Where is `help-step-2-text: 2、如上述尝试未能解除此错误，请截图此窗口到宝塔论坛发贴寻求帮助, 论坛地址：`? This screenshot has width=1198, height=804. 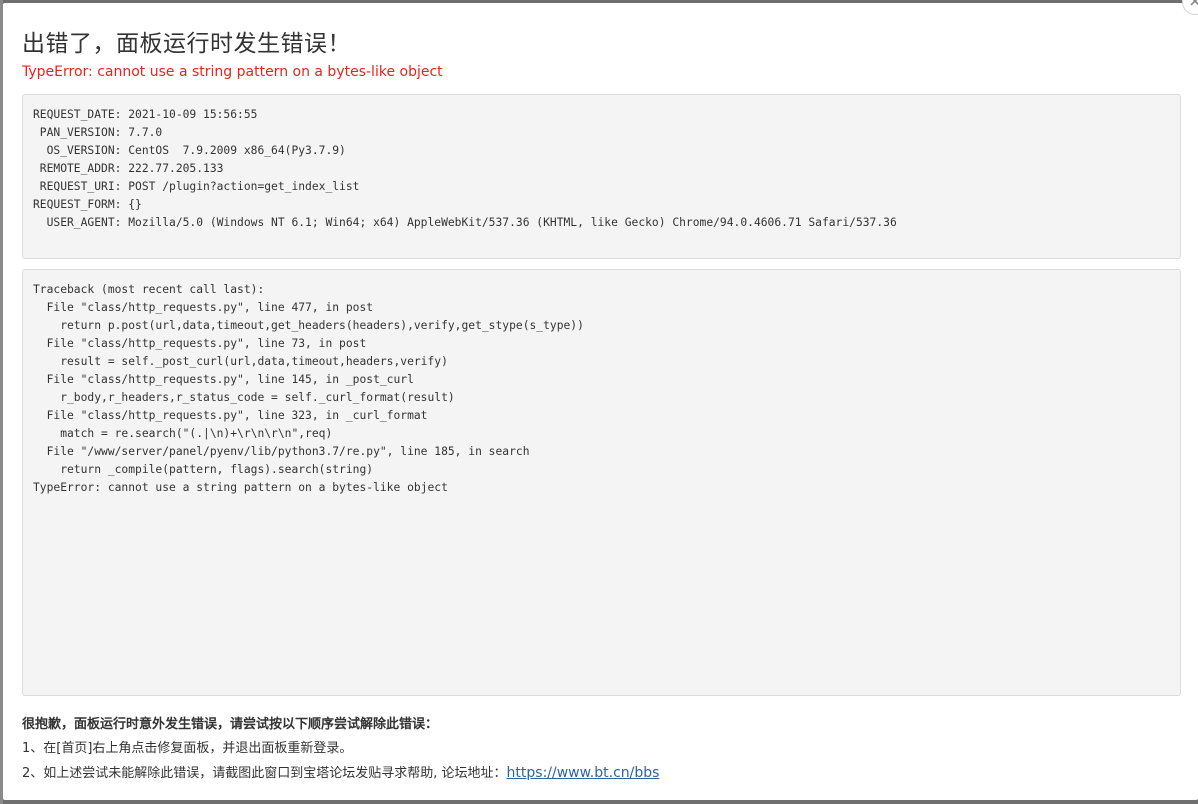
help-step-2-text: 2、如上述尝试未能解除此错误，请截图此窗口到宝塔论坛发贴寻求帮助, 论坛地址： is located at coordinates (264, 773).